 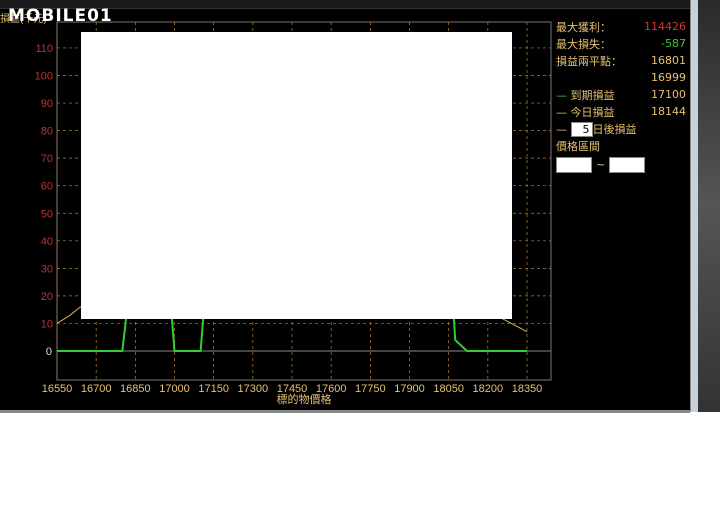 What do you see at coordinates (44, 49) in the screenshot?
I see `y-tick-label: 110` at bounding box center [44, 49].